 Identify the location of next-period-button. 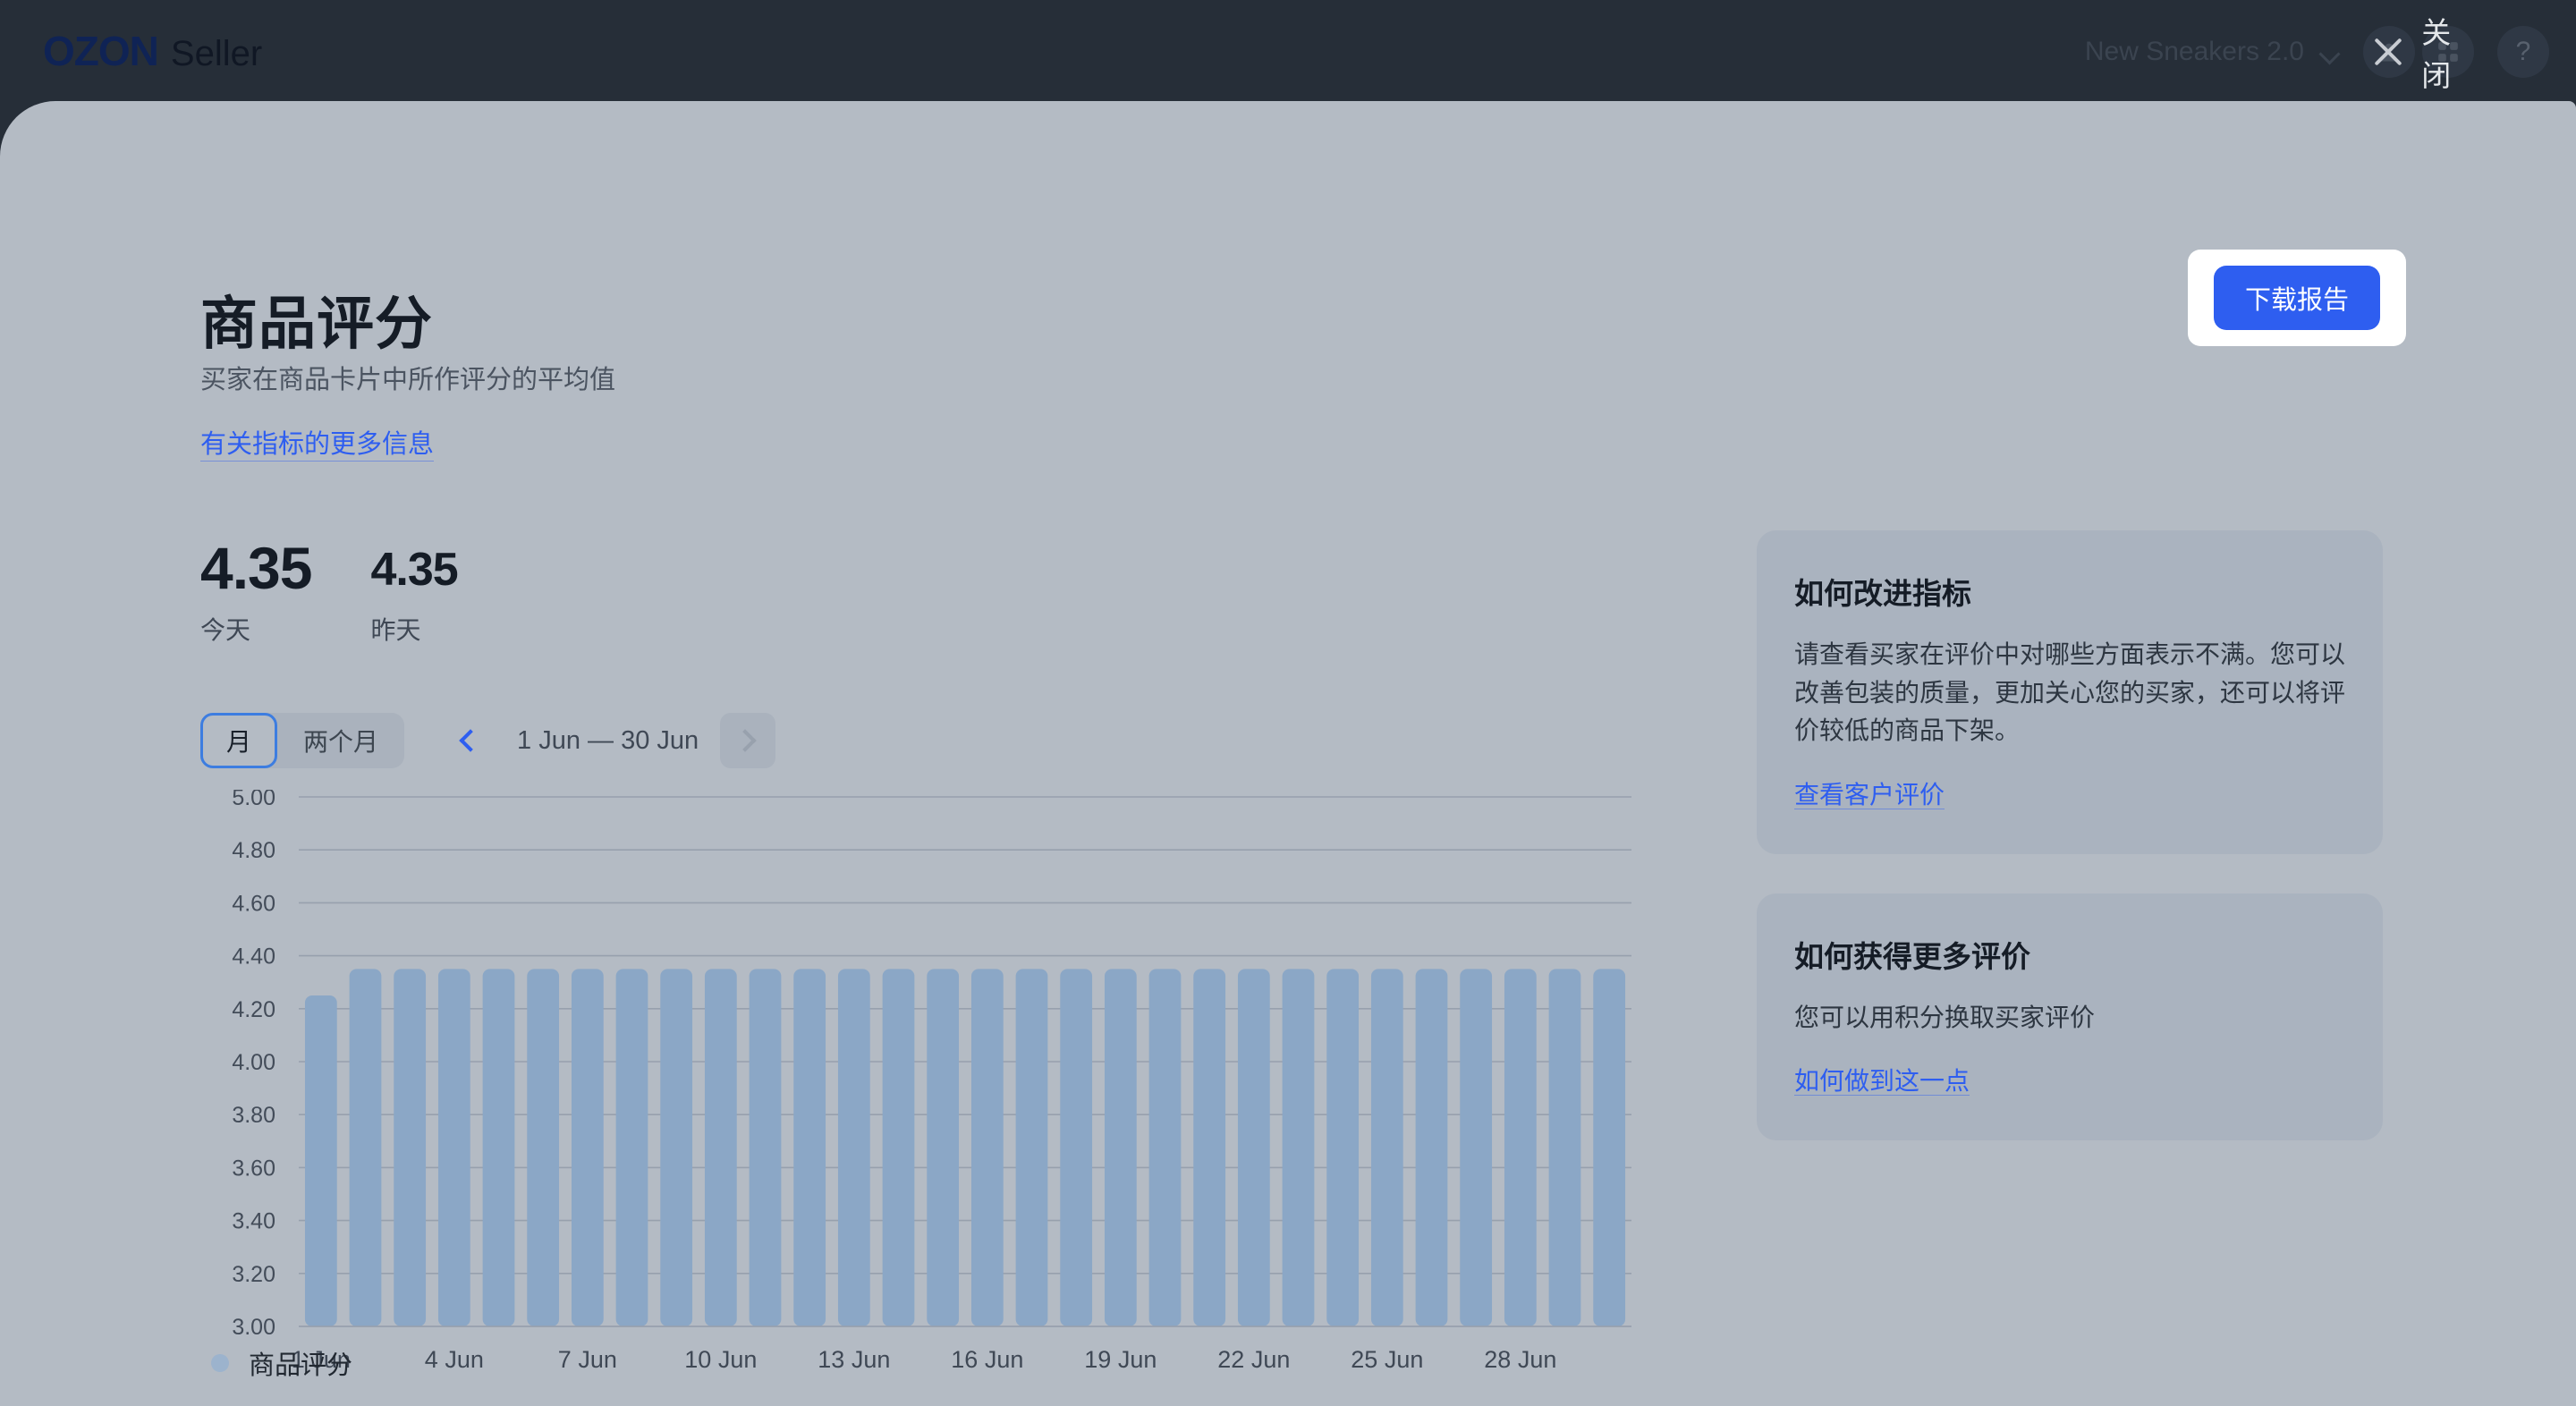
(748, 740).